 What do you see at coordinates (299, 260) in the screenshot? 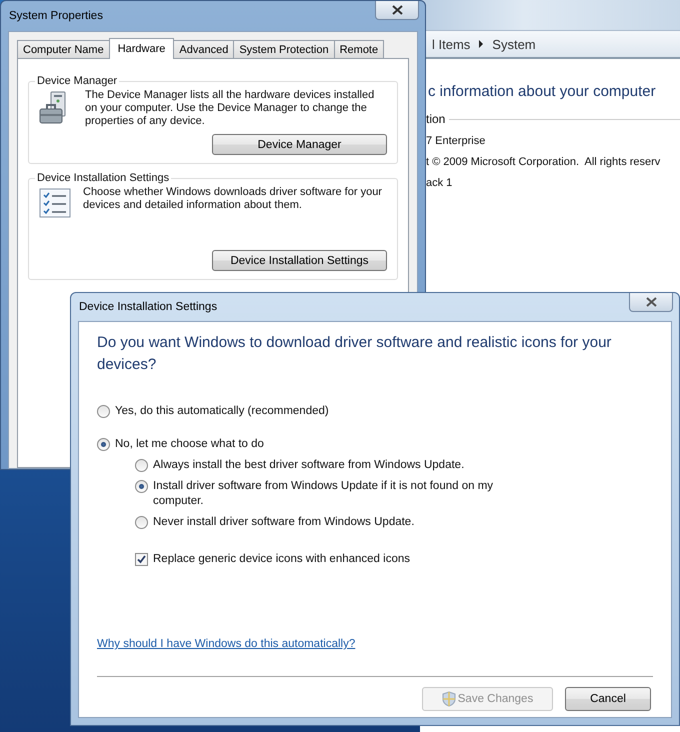
I see `group-action-button: Device Installation Settings` at bounding box center [299, 260].